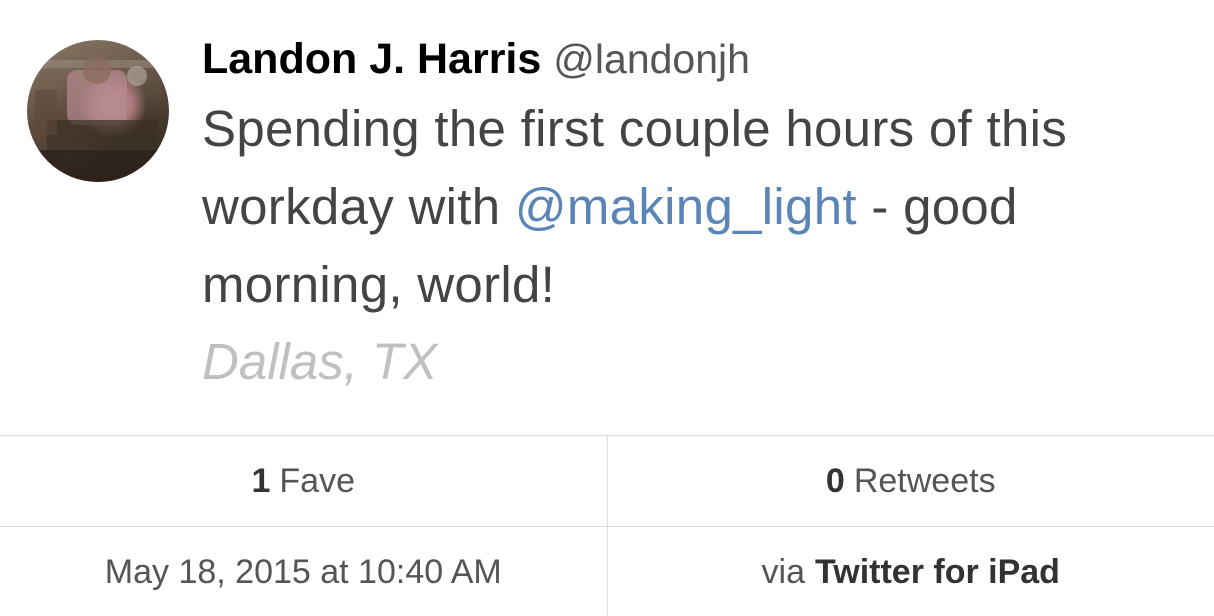  I want to click on faves-count: 1, so click(261, 480).